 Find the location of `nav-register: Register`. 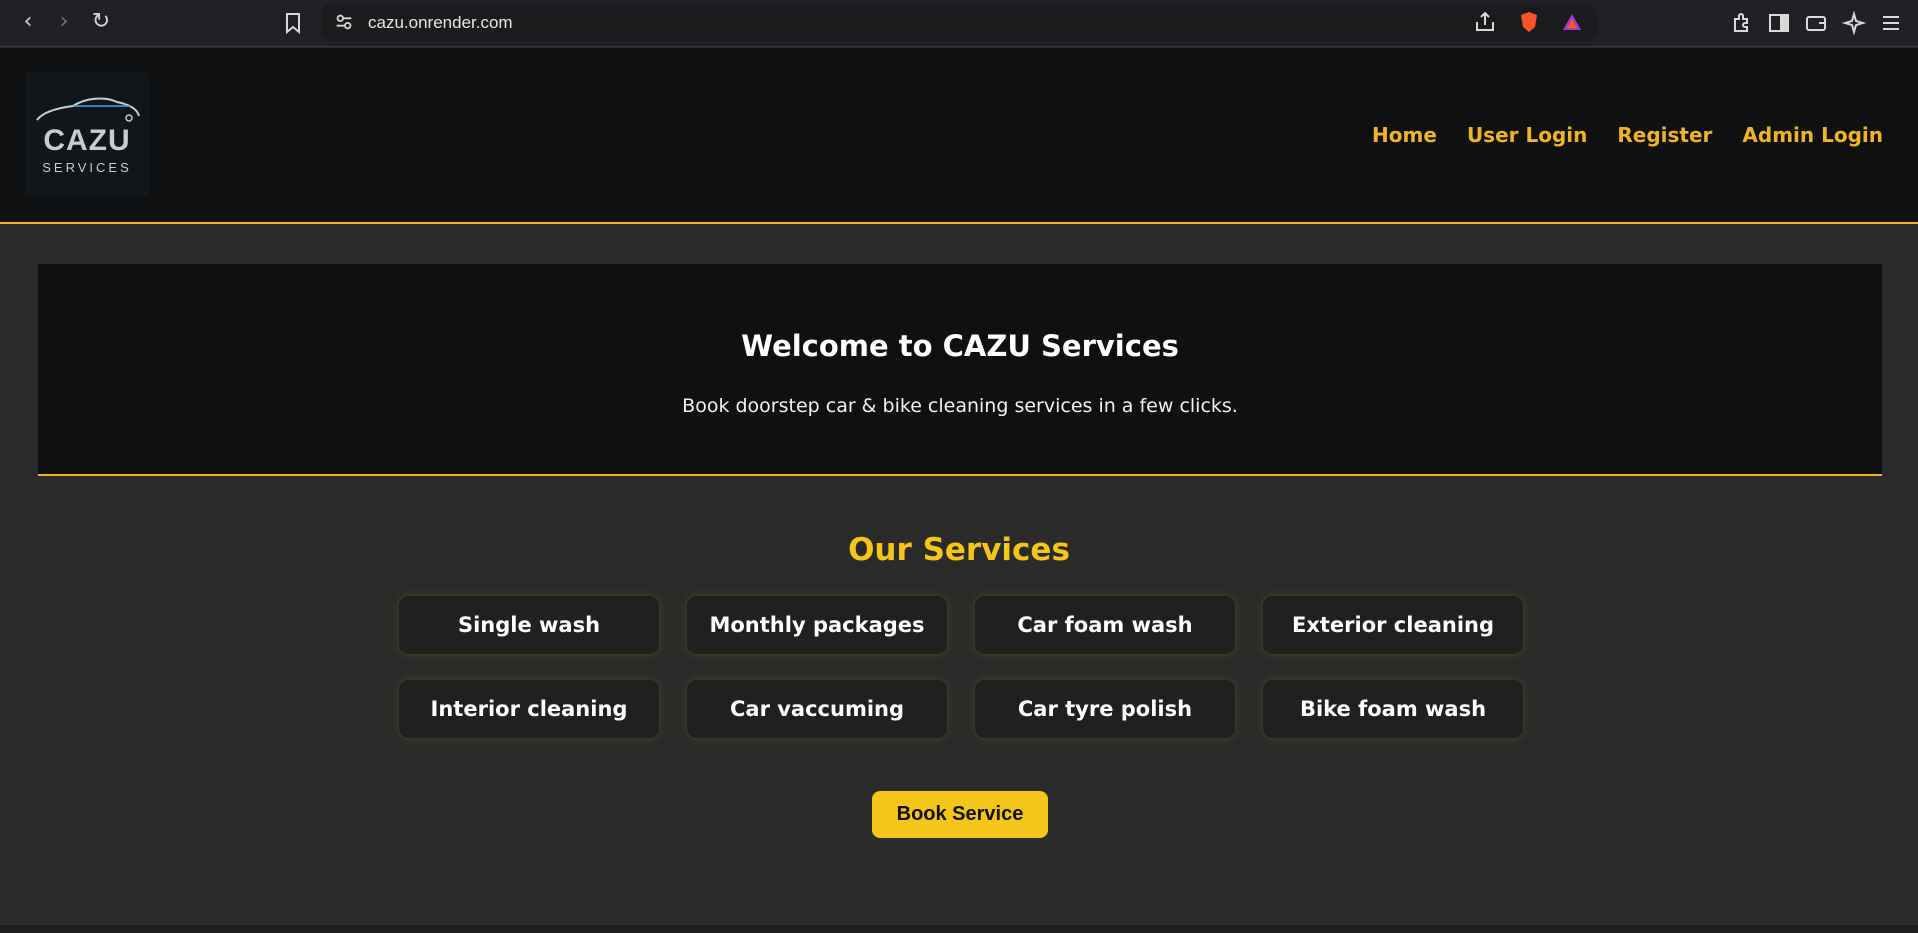

nav-register: Register is located at coordinates (1664, 135).